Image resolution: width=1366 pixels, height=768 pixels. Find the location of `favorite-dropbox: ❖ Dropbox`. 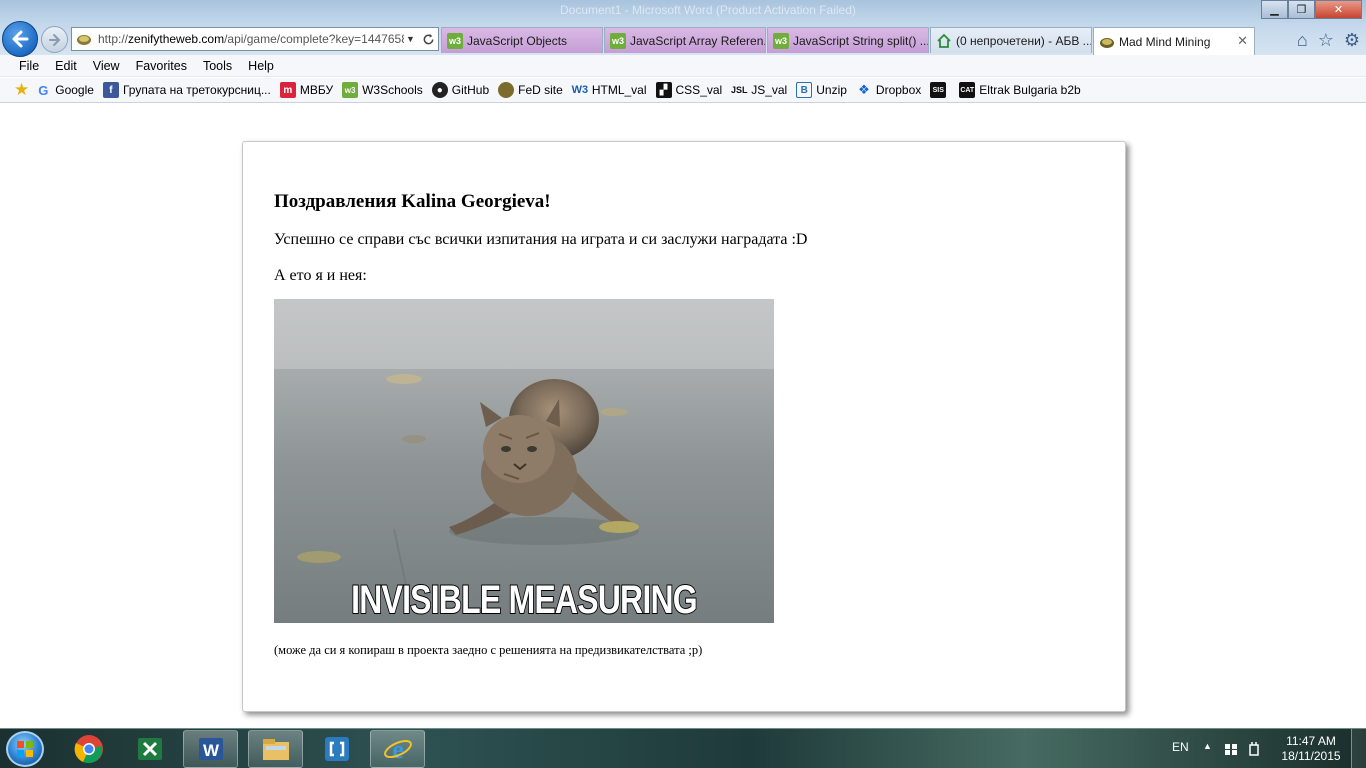

favorite-dropbox: ❖ Dropbox is located at coordinates (888, 90).